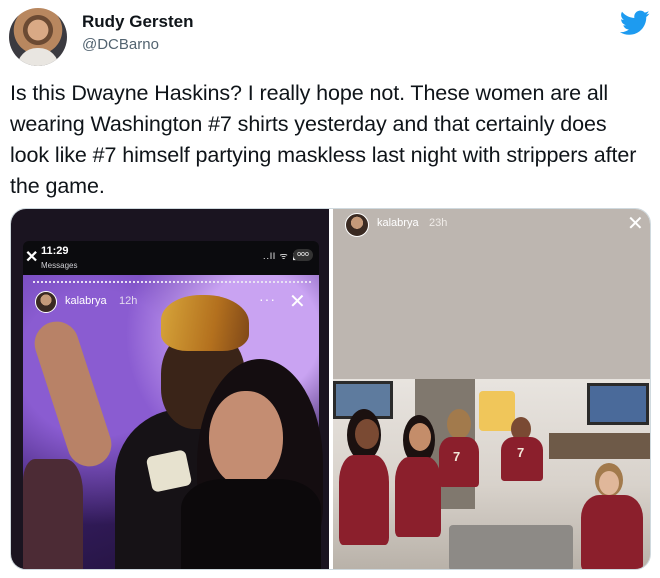  Describe the element at coordinates (497, 411) in the screenshot. I see `lamp` at that location.